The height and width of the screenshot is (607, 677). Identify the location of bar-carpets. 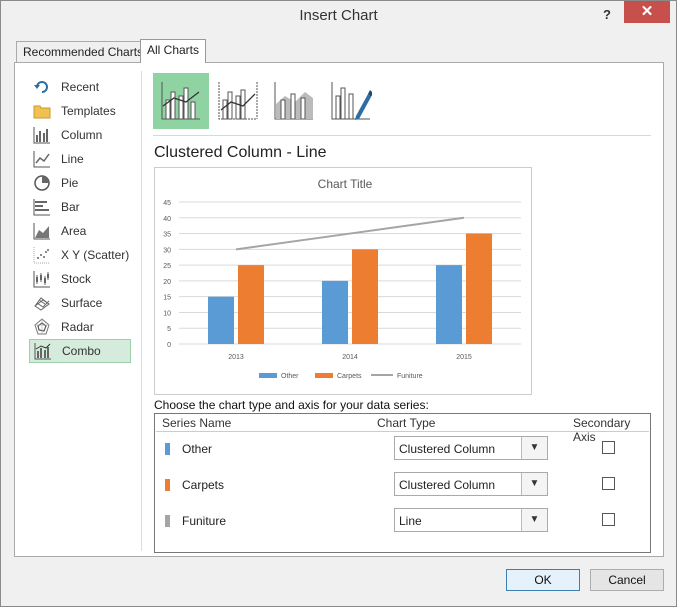
(479, 288).